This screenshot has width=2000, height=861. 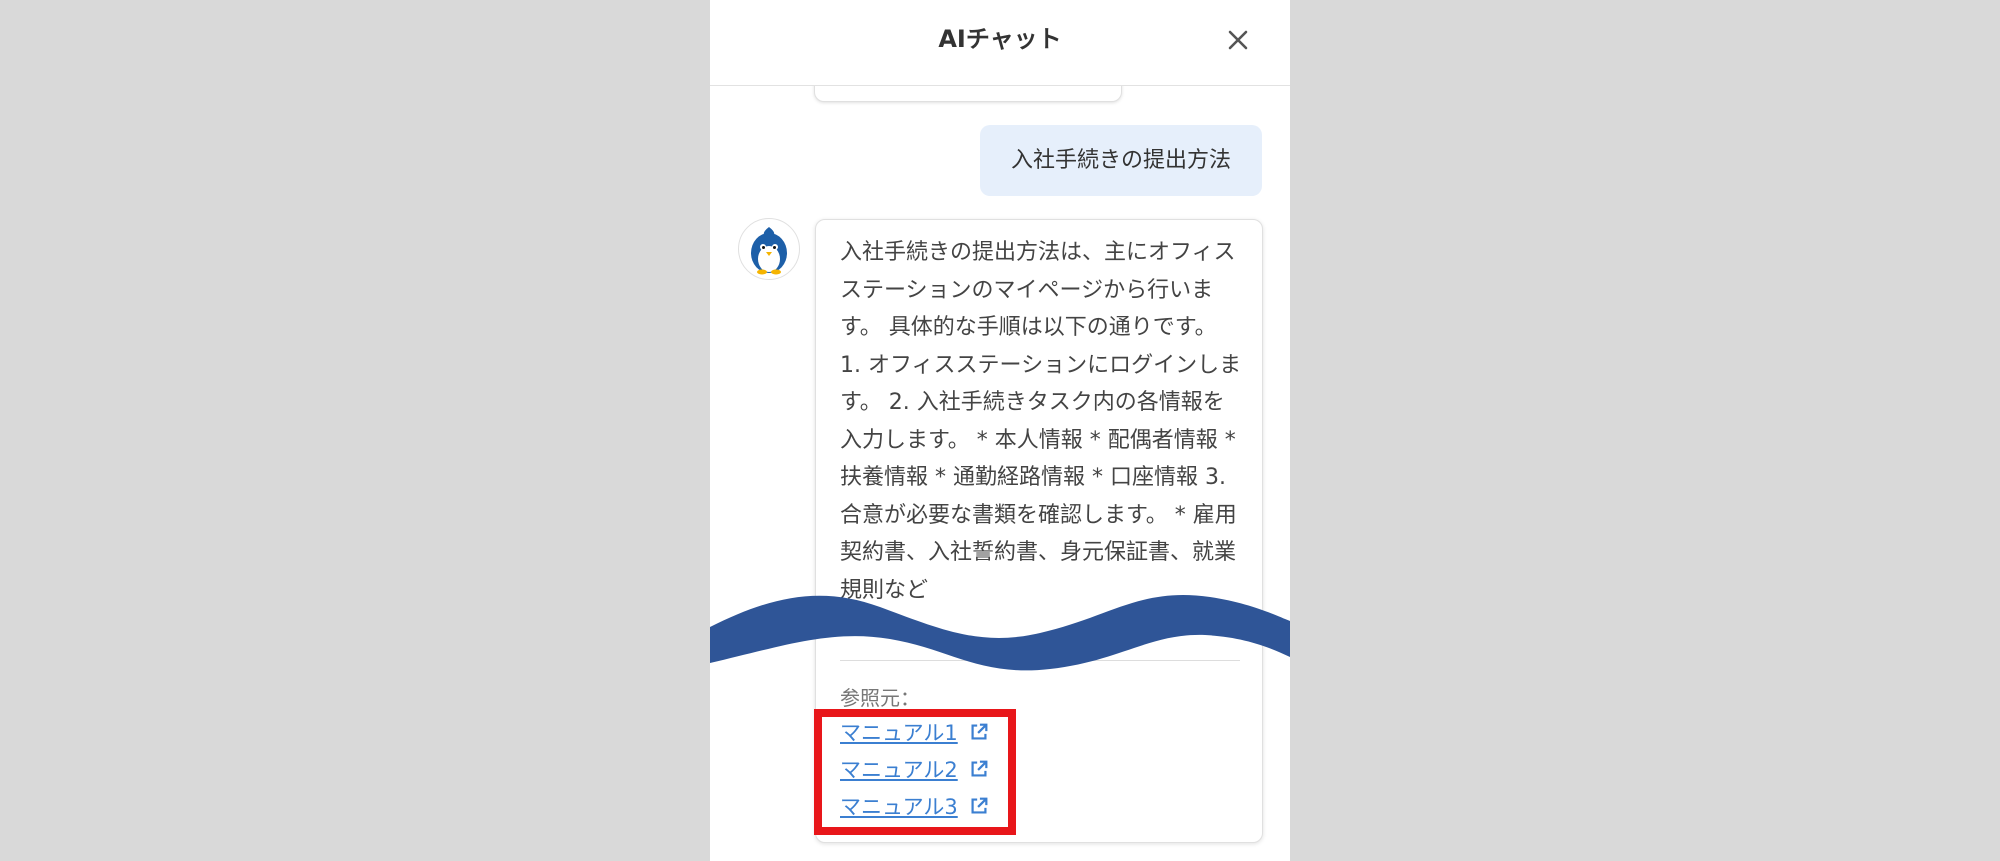 I want to click on user-message: 入社手続きの提出方法, so click(x=1121, y=160).